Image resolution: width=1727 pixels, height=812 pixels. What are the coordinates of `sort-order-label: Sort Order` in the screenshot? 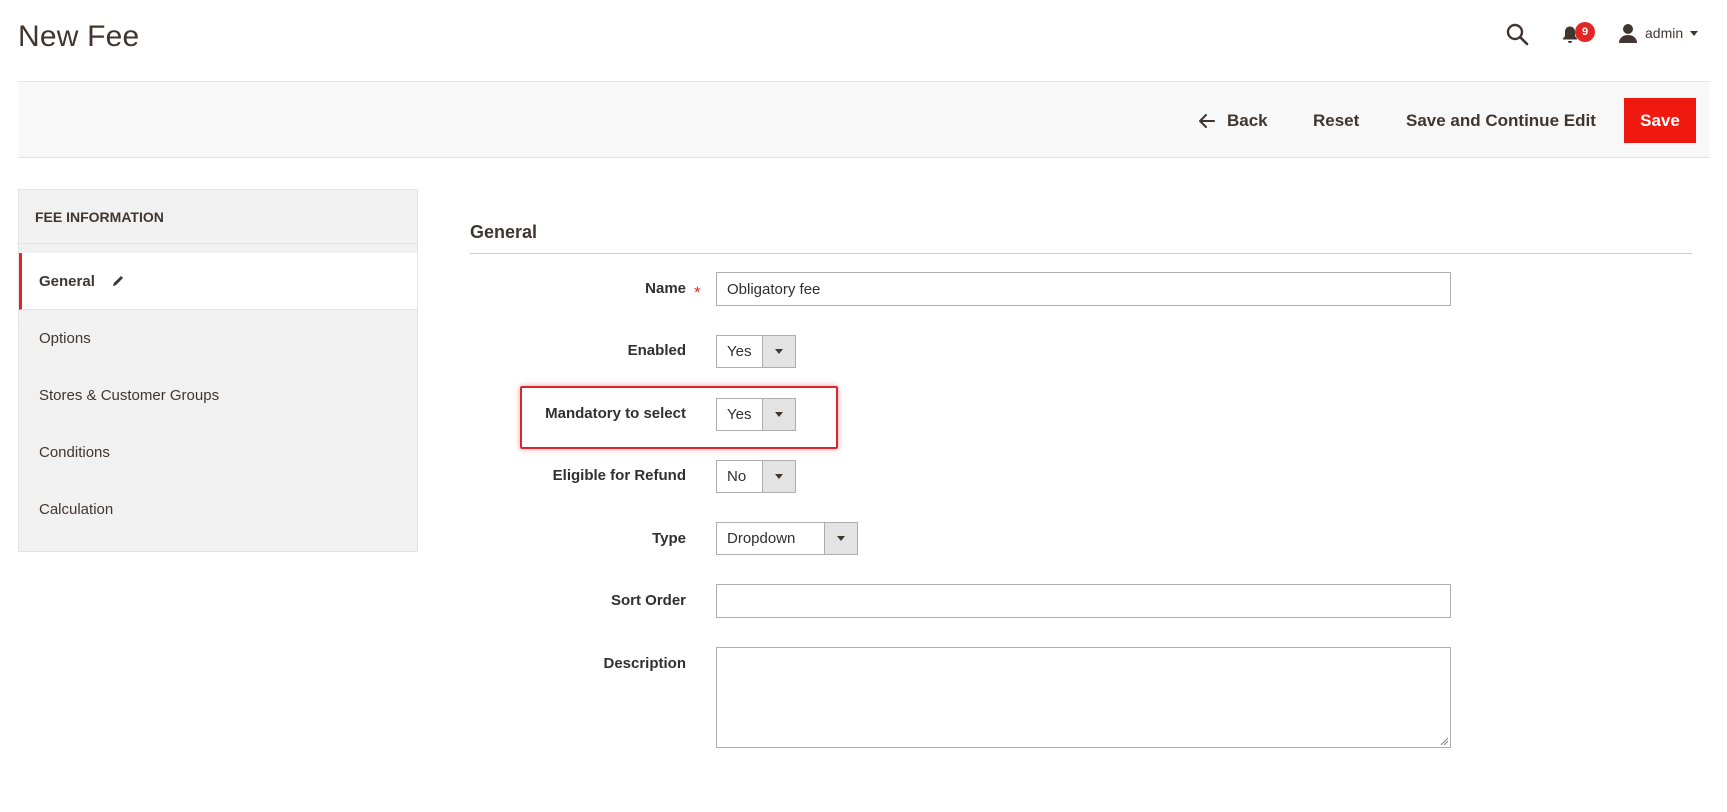 It's located at (648, 600).